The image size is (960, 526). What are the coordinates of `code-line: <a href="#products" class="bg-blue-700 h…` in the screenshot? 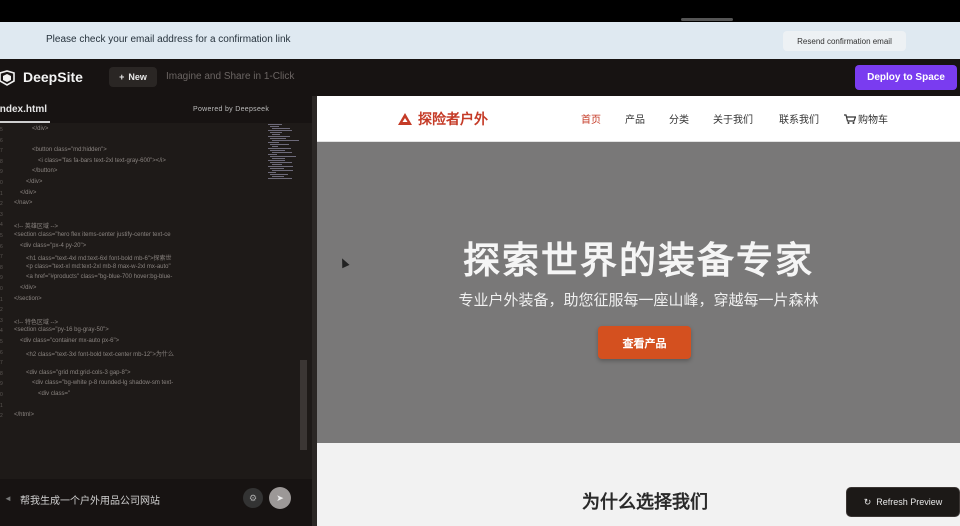 It's located at (99, 277).